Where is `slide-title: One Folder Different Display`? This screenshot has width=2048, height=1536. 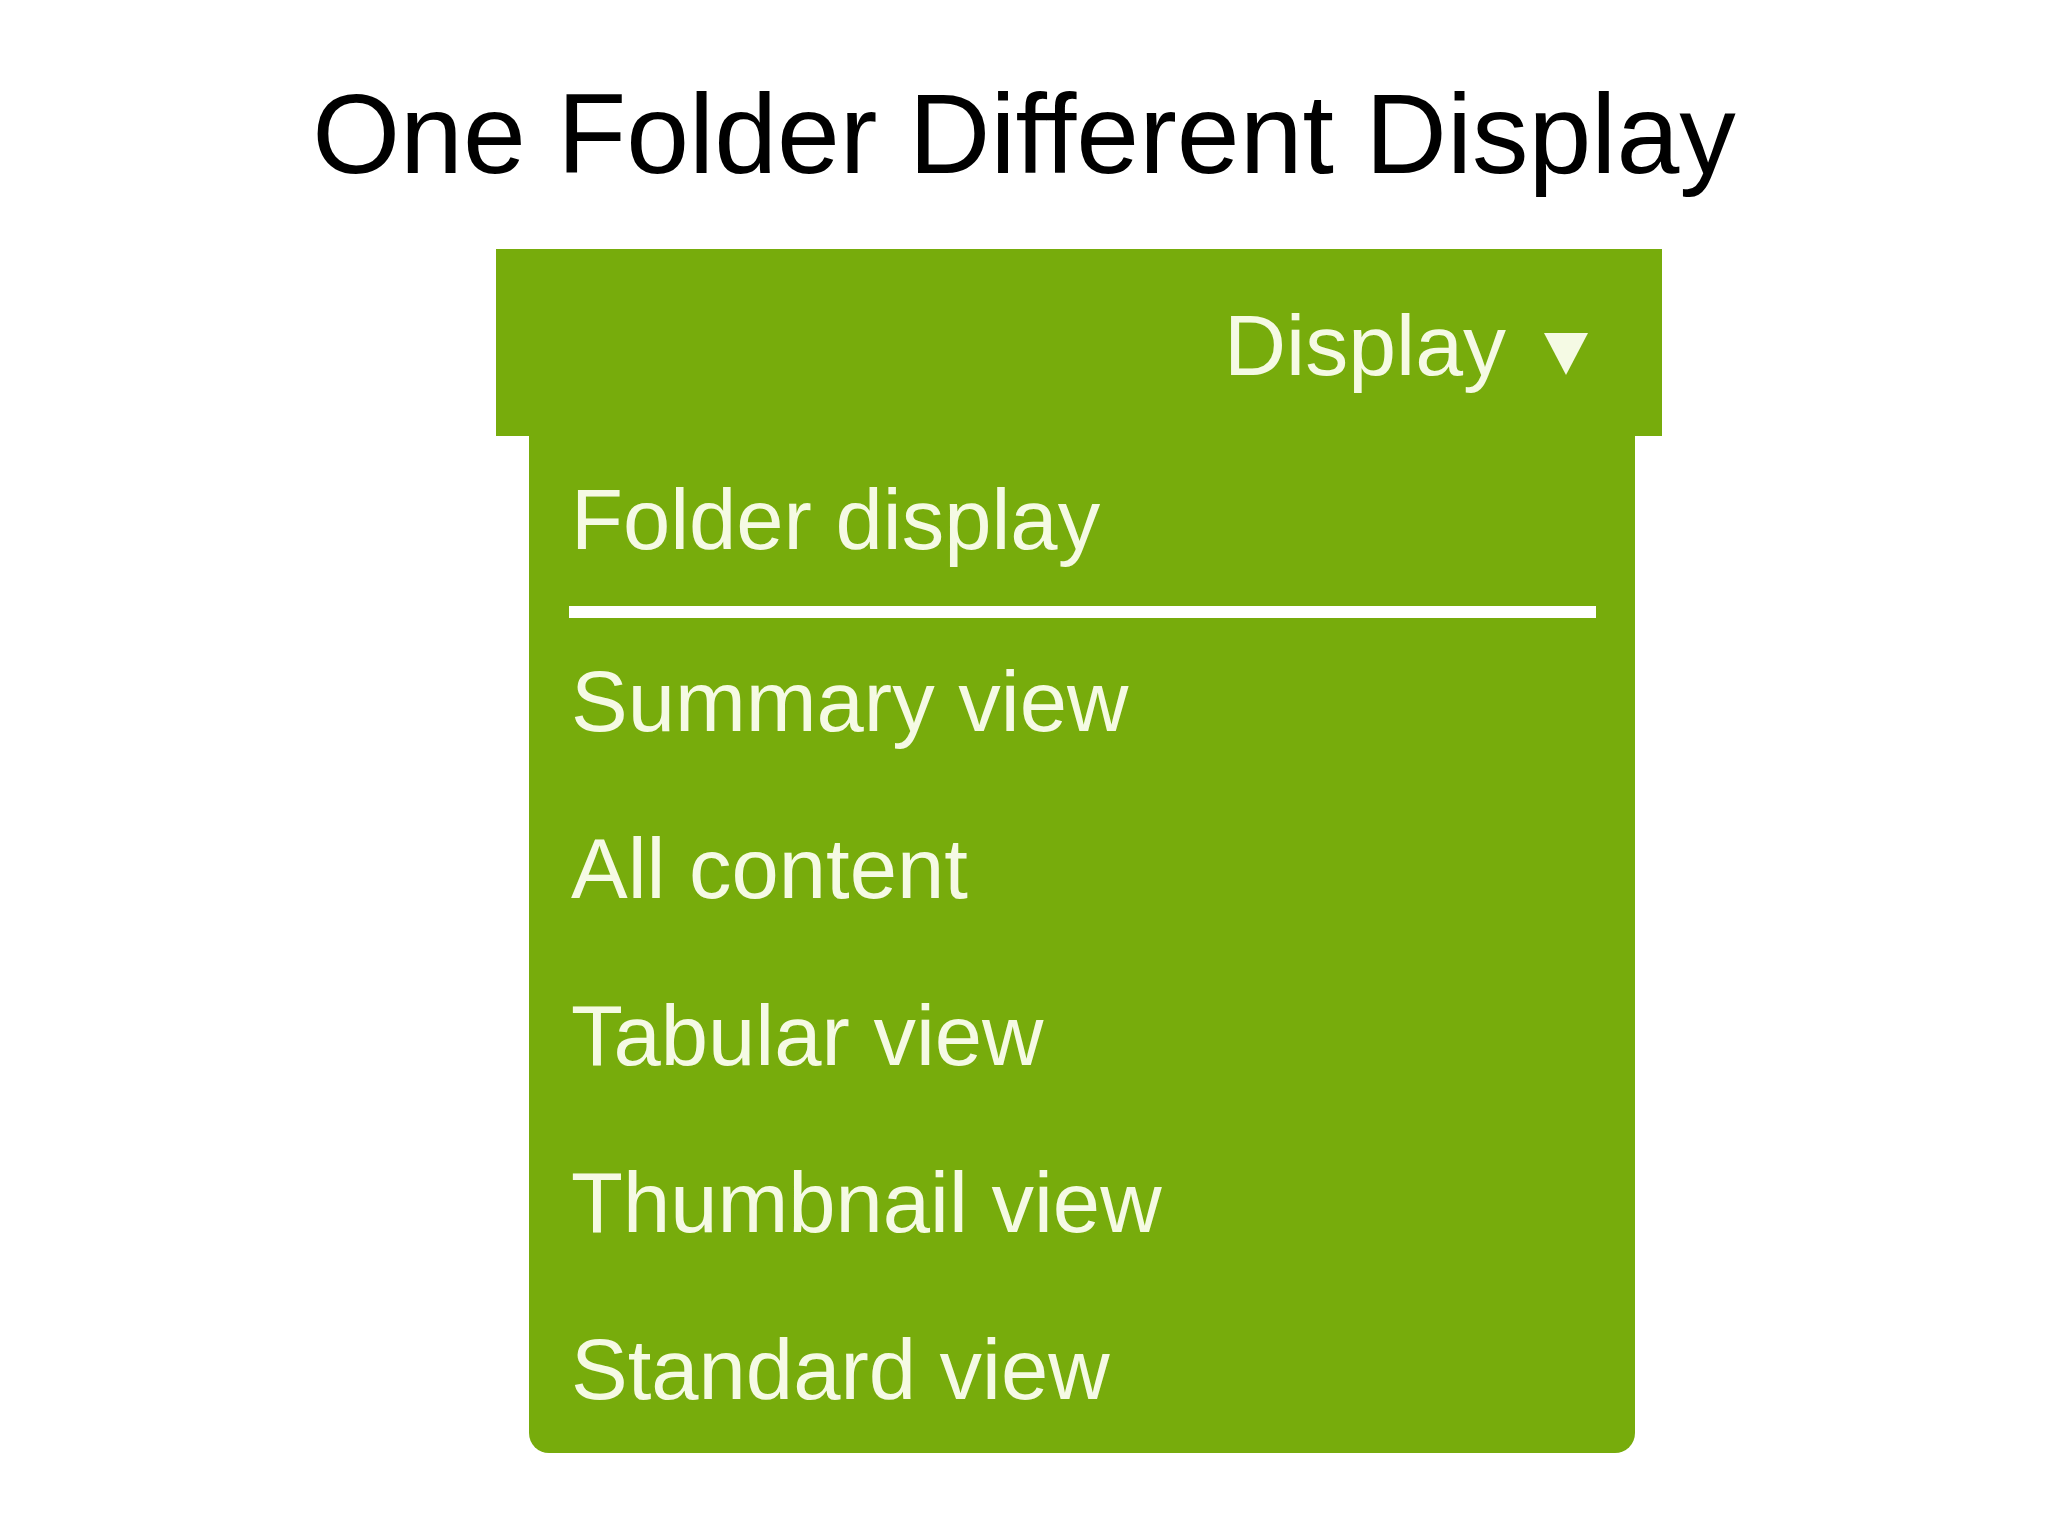 slide-title: One Folder Different Display is located at coordinates (1024, 134).